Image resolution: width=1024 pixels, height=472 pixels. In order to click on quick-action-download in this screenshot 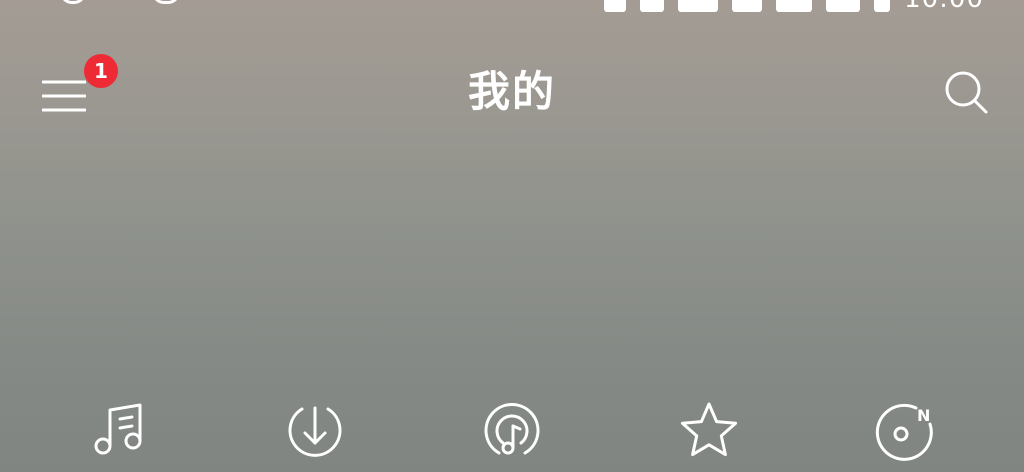, I will do `click(315, 431)`.